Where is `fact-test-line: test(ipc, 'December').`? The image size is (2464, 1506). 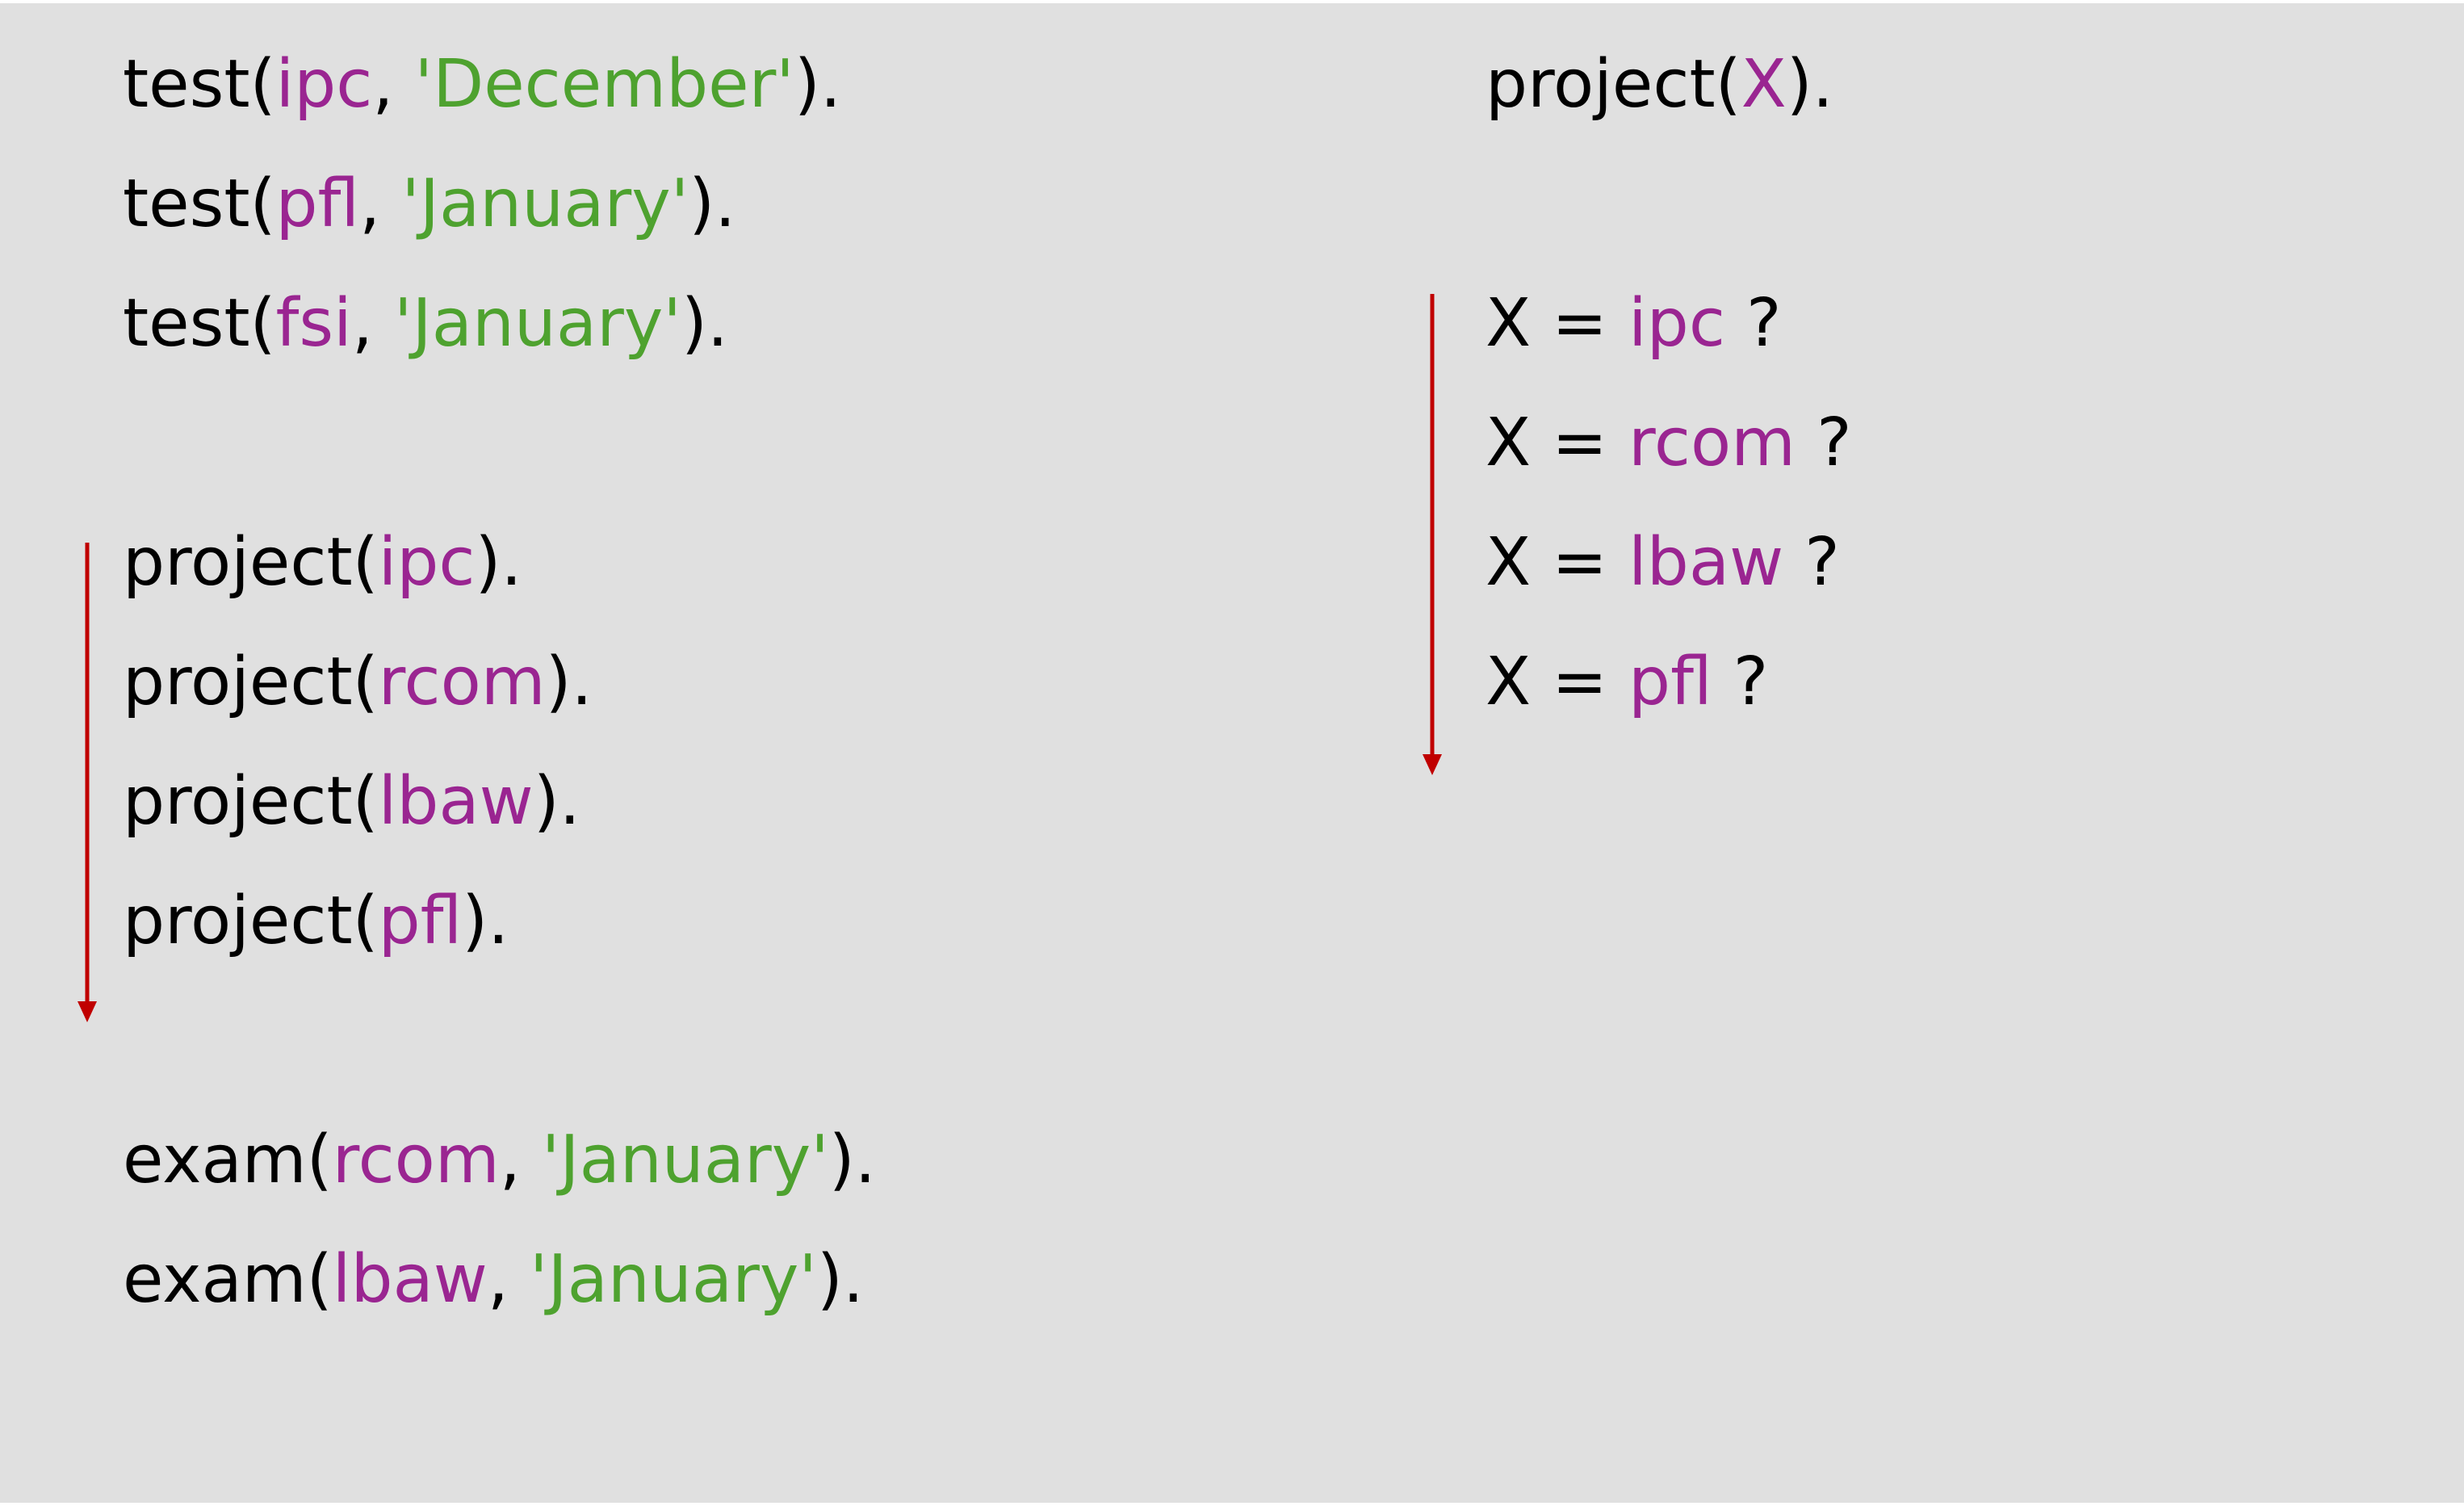
fact-test-line: test(ipc, 'December'). is located at coordinates (482, 85).